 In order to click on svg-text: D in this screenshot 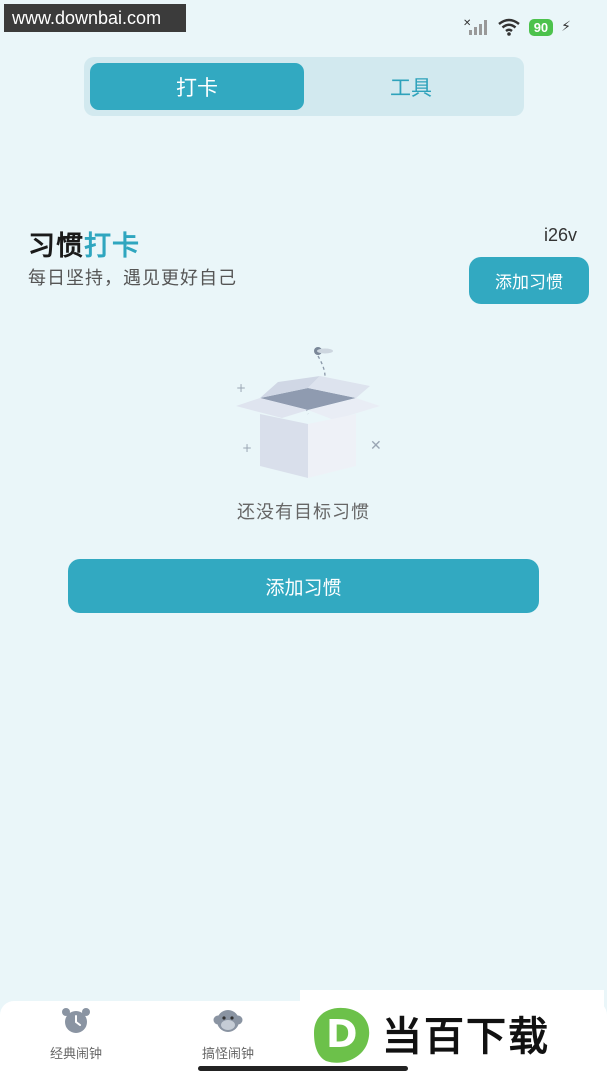, I will do `click(342, 1034)`.